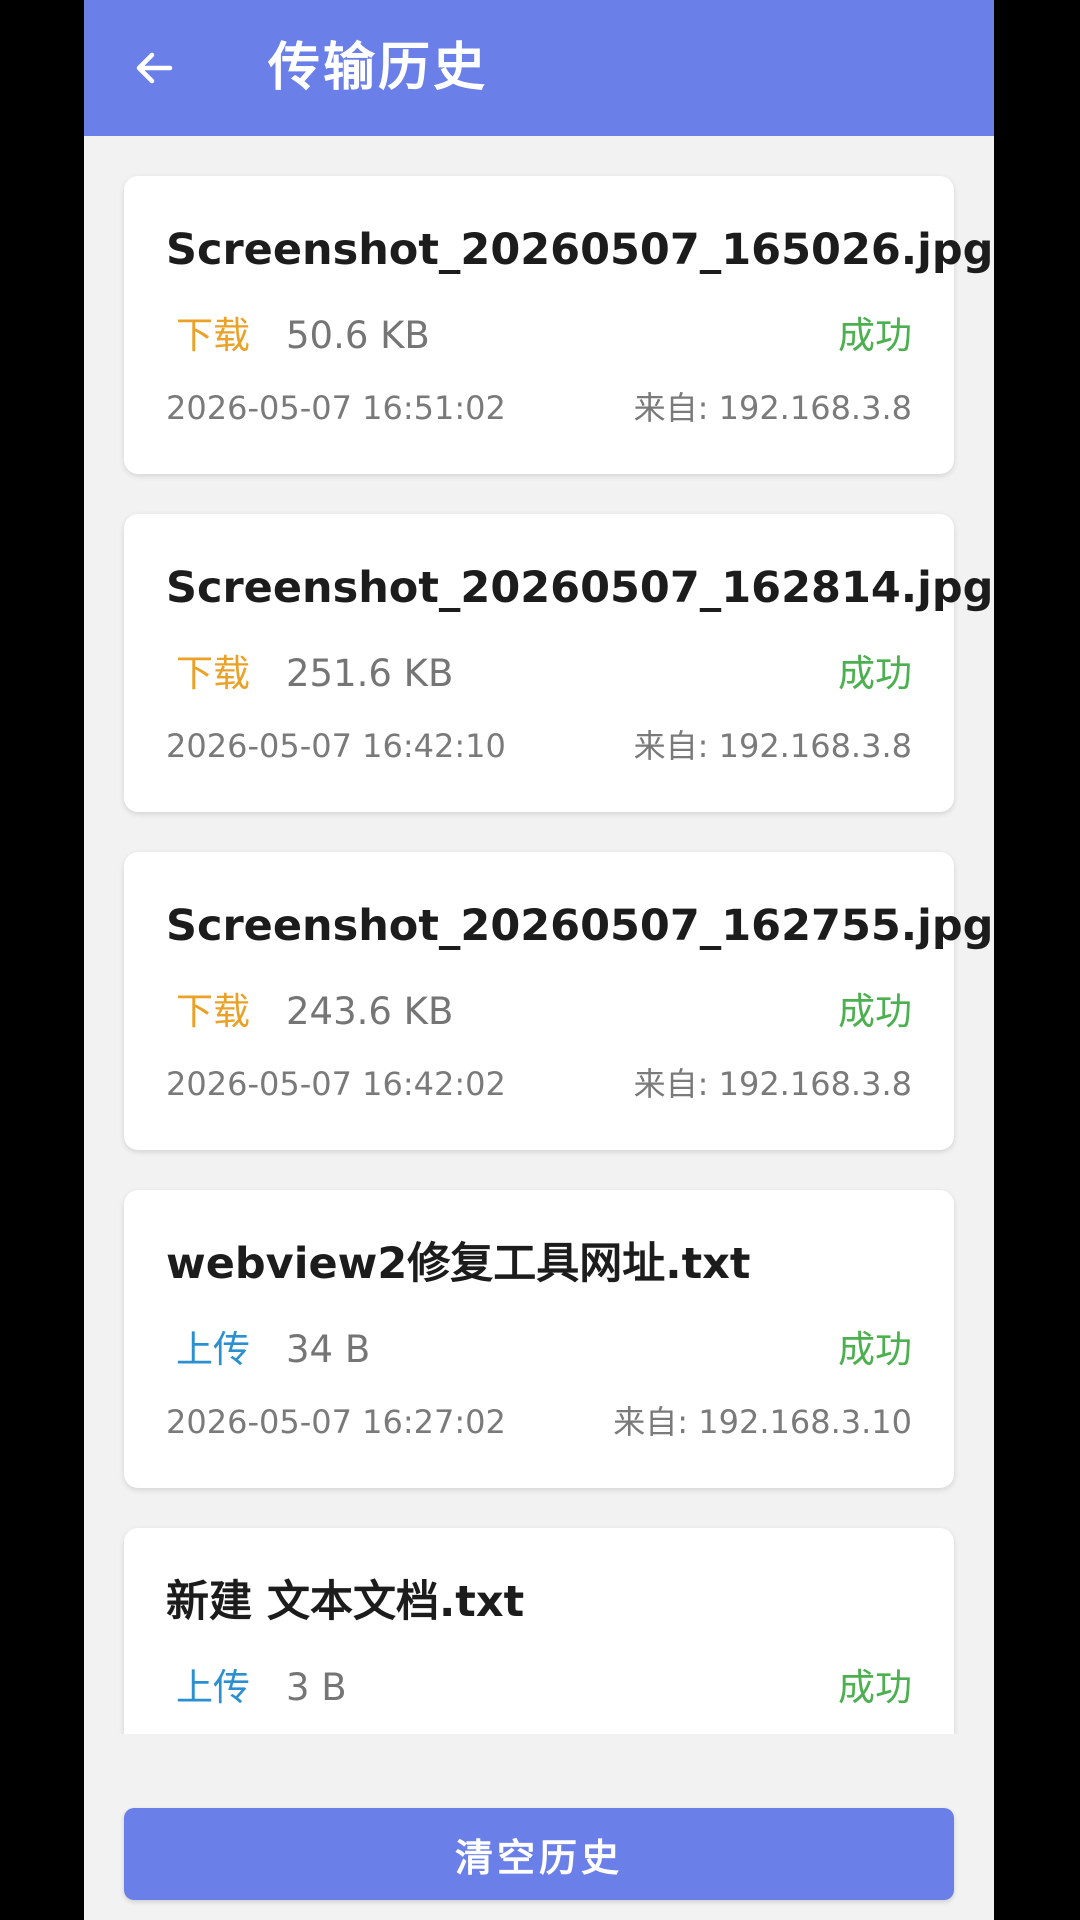  Describe the element at coordinates (580, 250) in the screenshot. I see `file-name: Screenshot_20260507_165026.jpg` at that location.